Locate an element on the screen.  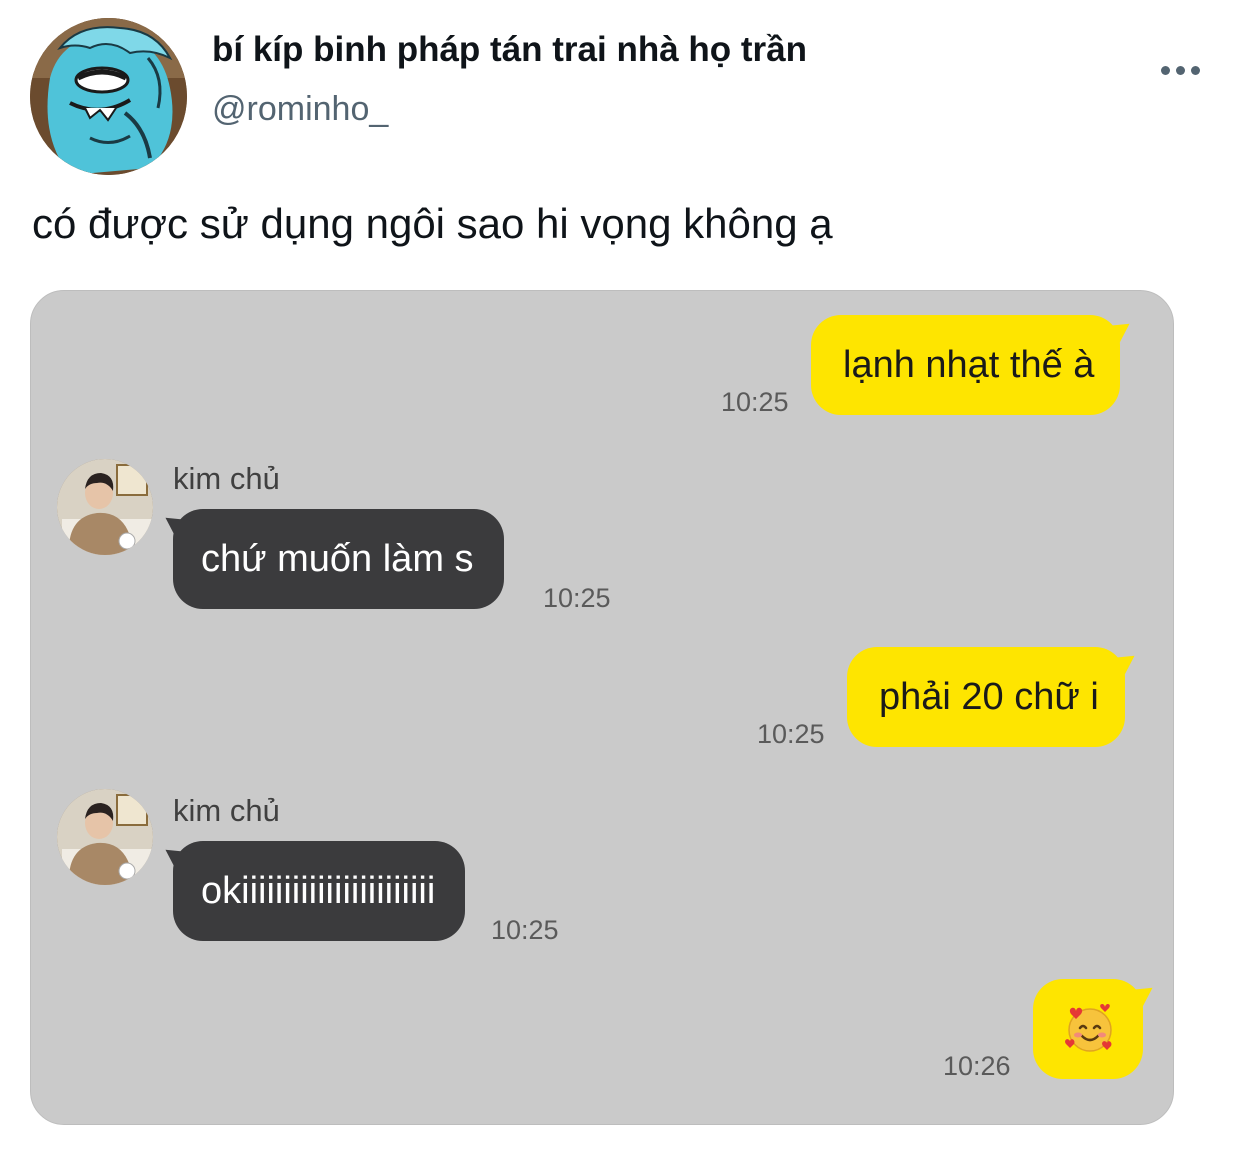
incoming-message-bubble: okiiiiiiiiiiiiiiiiiiiiiii is located at coordinates (319, 891).